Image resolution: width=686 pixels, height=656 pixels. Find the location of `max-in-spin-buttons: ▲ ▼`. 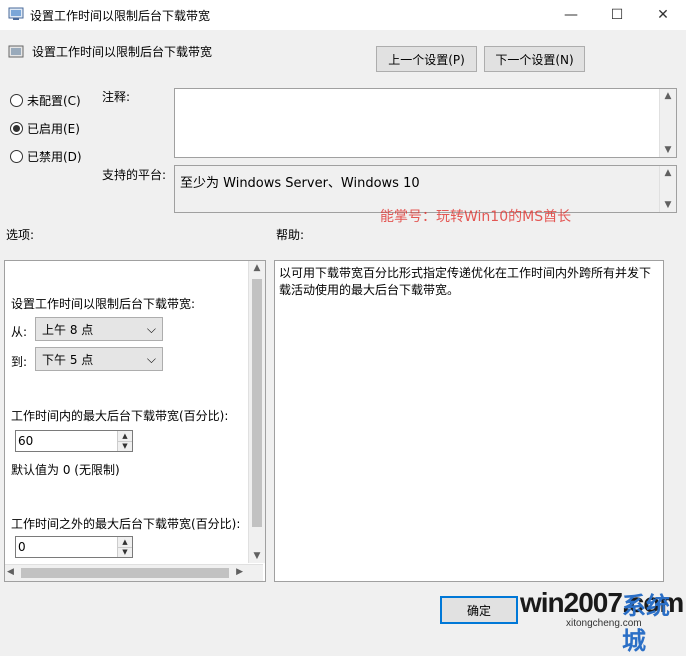

max-in-spin-buttons: ▲ ▼ is located at coordinates (124, 441).